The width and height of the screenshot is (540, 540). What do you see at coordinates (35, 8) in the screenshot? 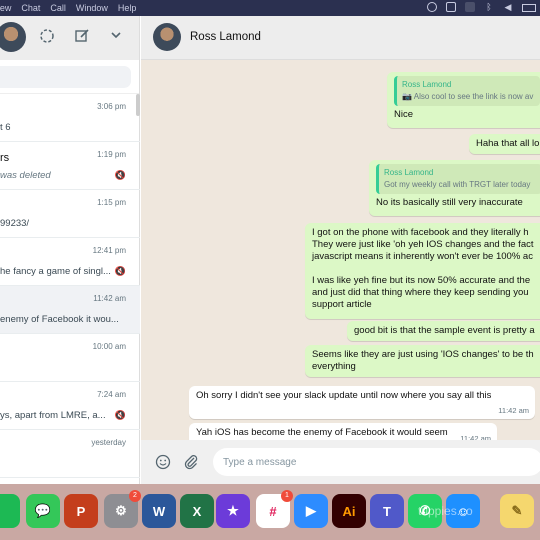
I see `menu-item-chat: Chat` at bounding box center [35, 8].